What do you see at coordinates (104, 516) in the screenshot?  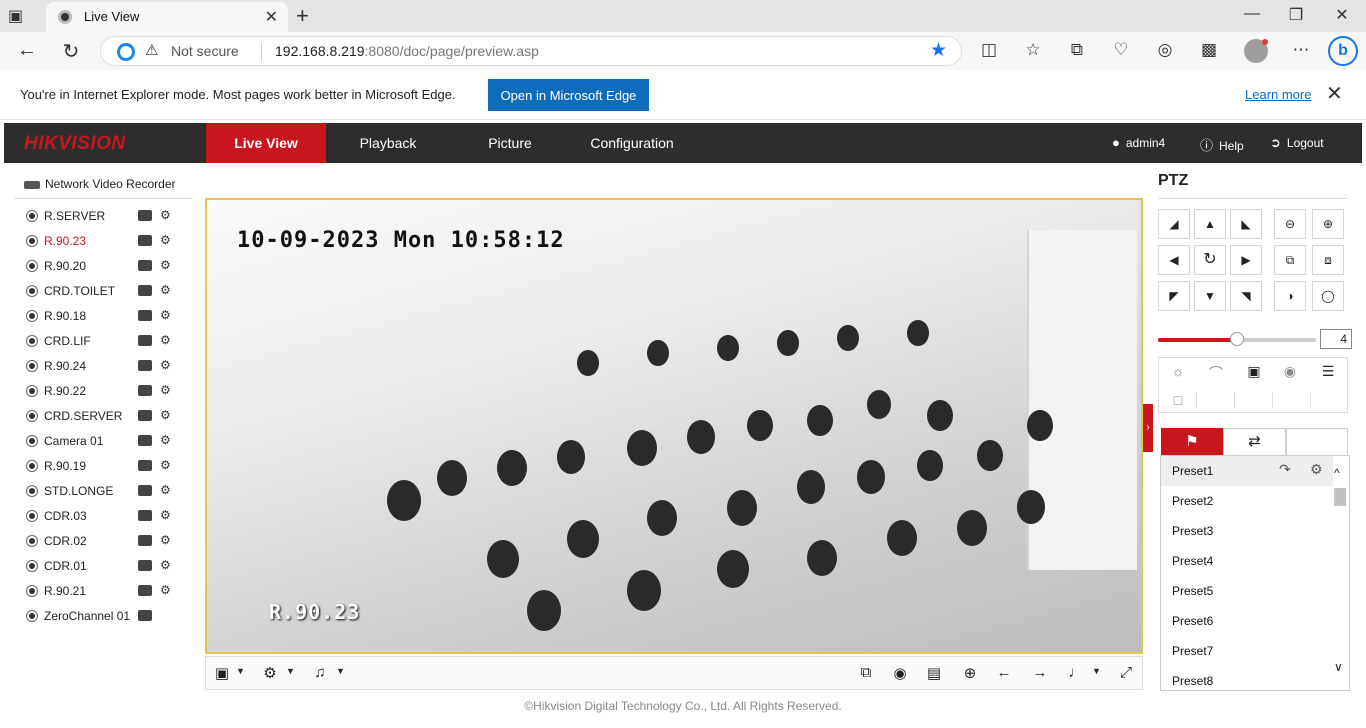 I see `camera-item: CDR.03⚙` at bounding box center [104, 516].